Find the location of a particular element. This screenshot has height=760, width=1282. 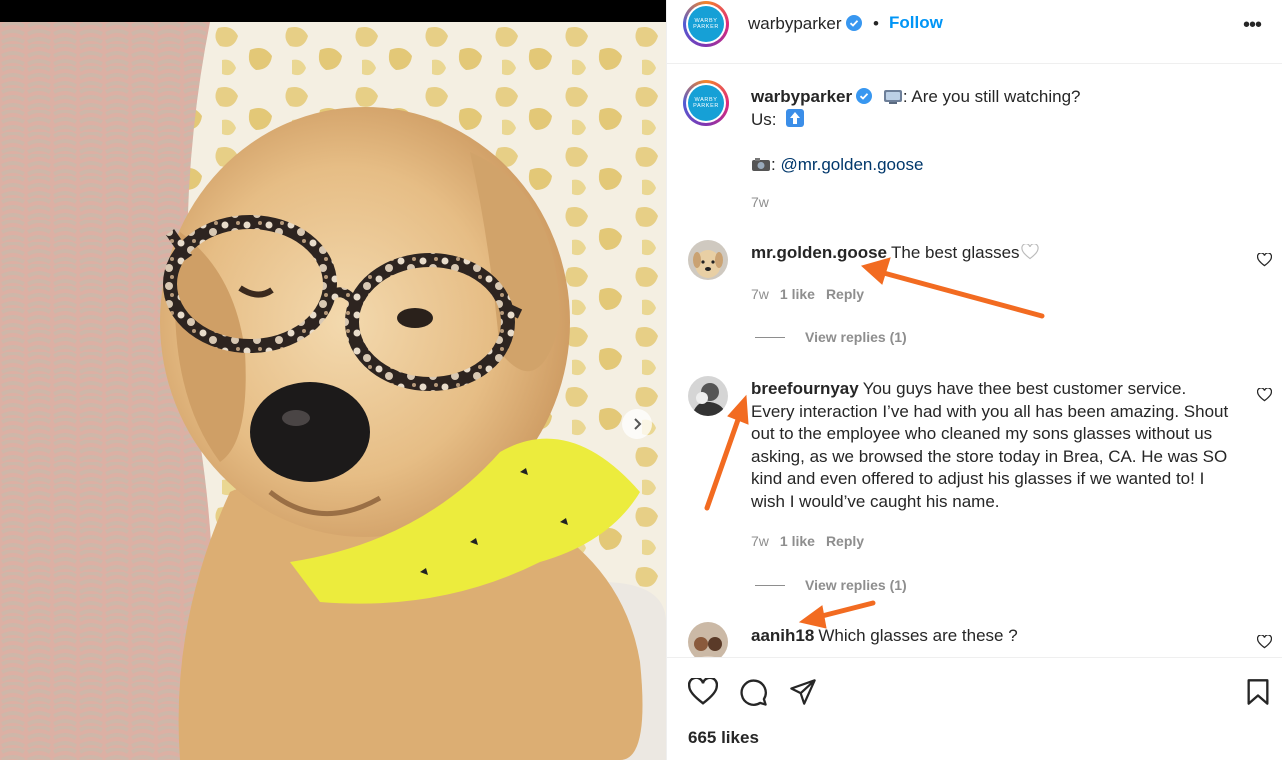

next-photo-button is located at coordinates (637, 424).